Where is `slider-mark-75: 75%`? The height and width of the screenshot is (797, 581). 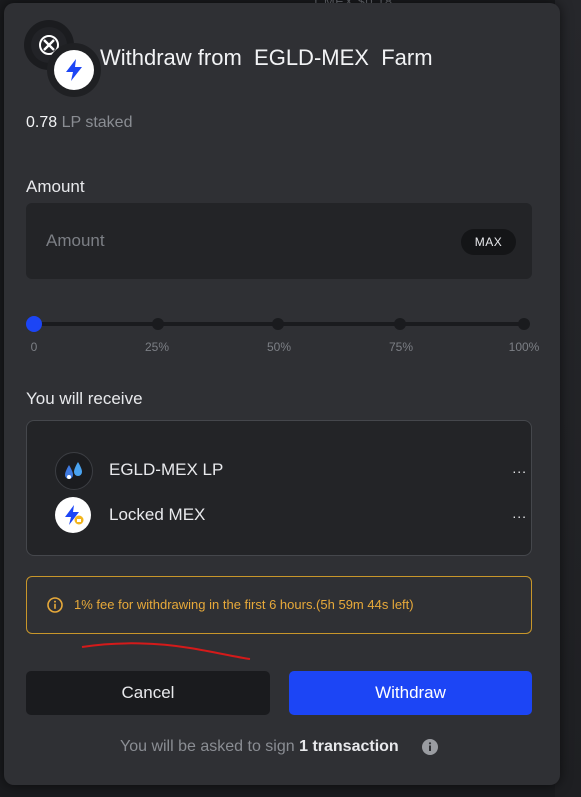 slider-mark-75: 75% is located at coordinates (401, 347).